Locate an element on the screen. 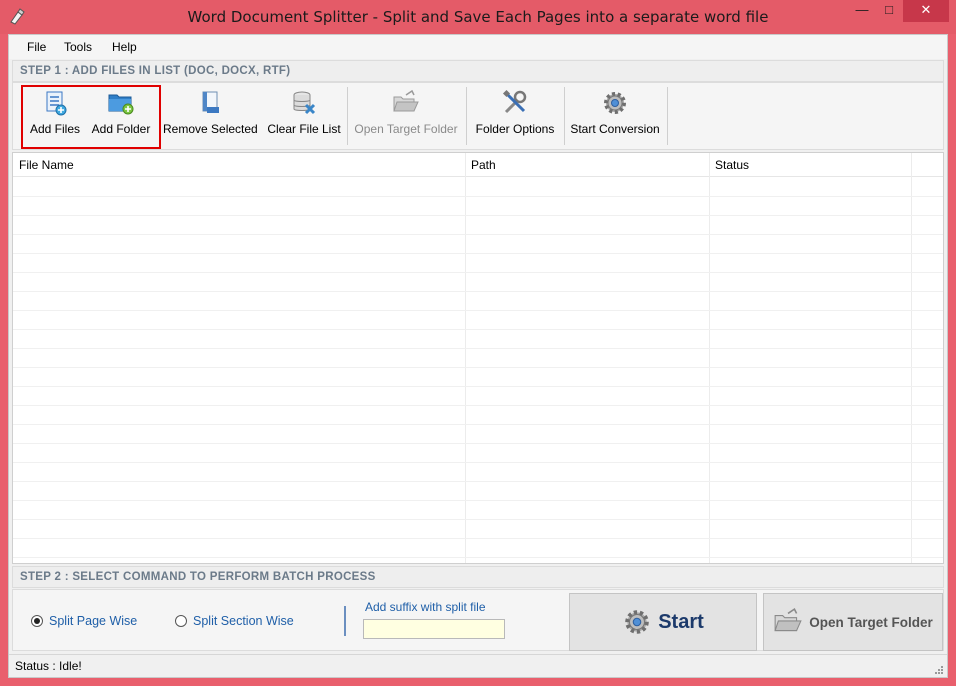 This screenshot has width=956, height=686. start-button: Start is located at coordinates (663, 622).